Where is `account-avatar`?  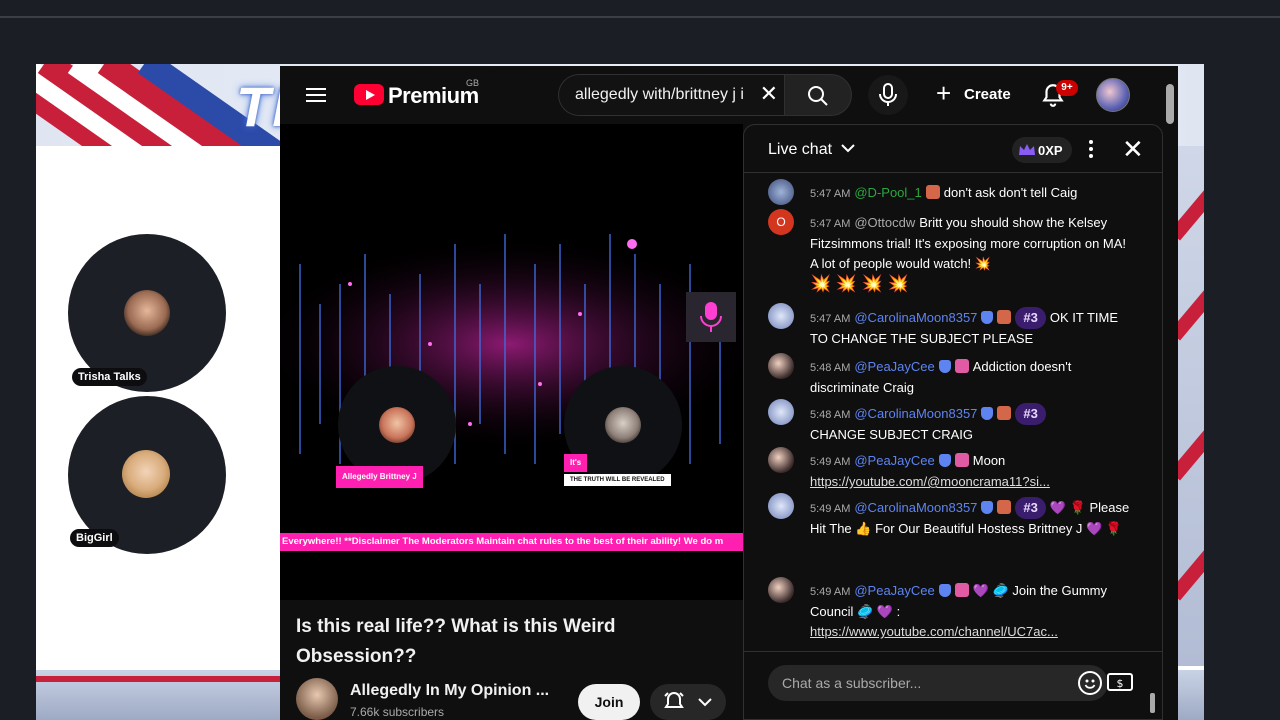 account-avatar is located at coordinates (1113, 95).